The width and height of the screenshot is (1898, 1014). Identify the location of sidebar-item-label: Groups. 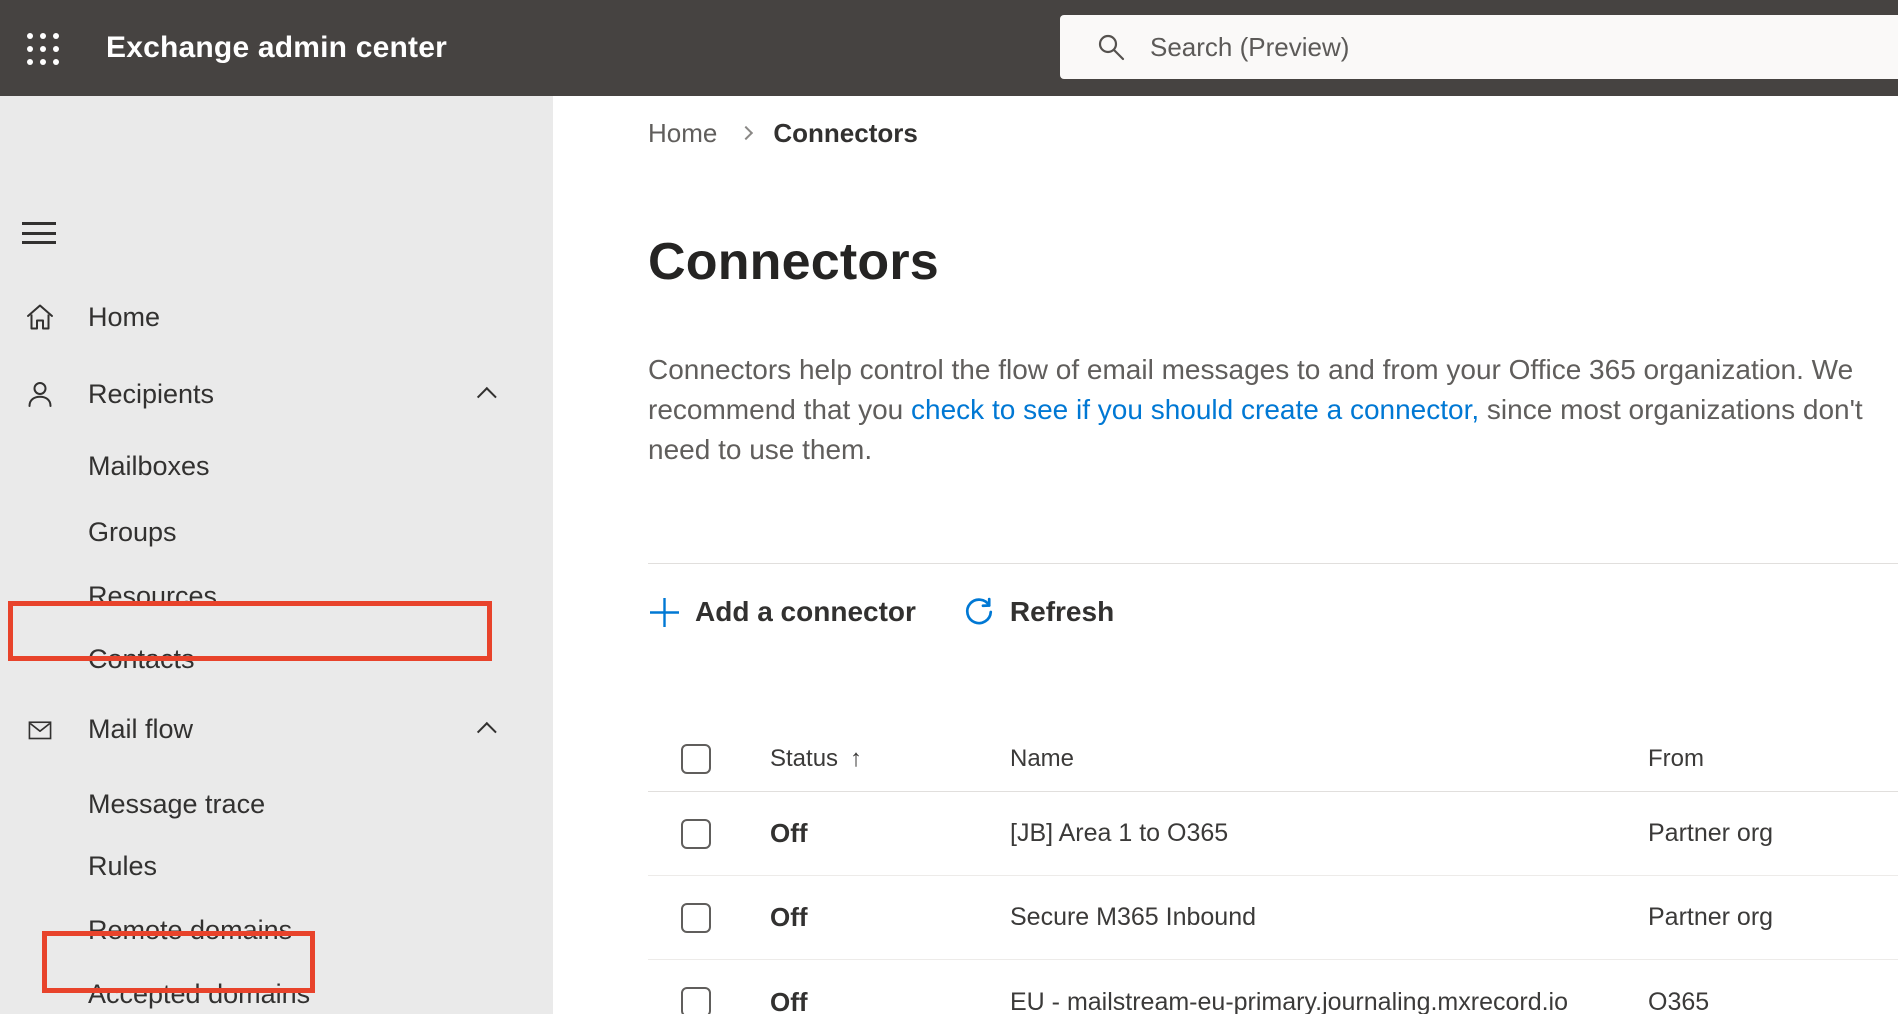
(132, 531).